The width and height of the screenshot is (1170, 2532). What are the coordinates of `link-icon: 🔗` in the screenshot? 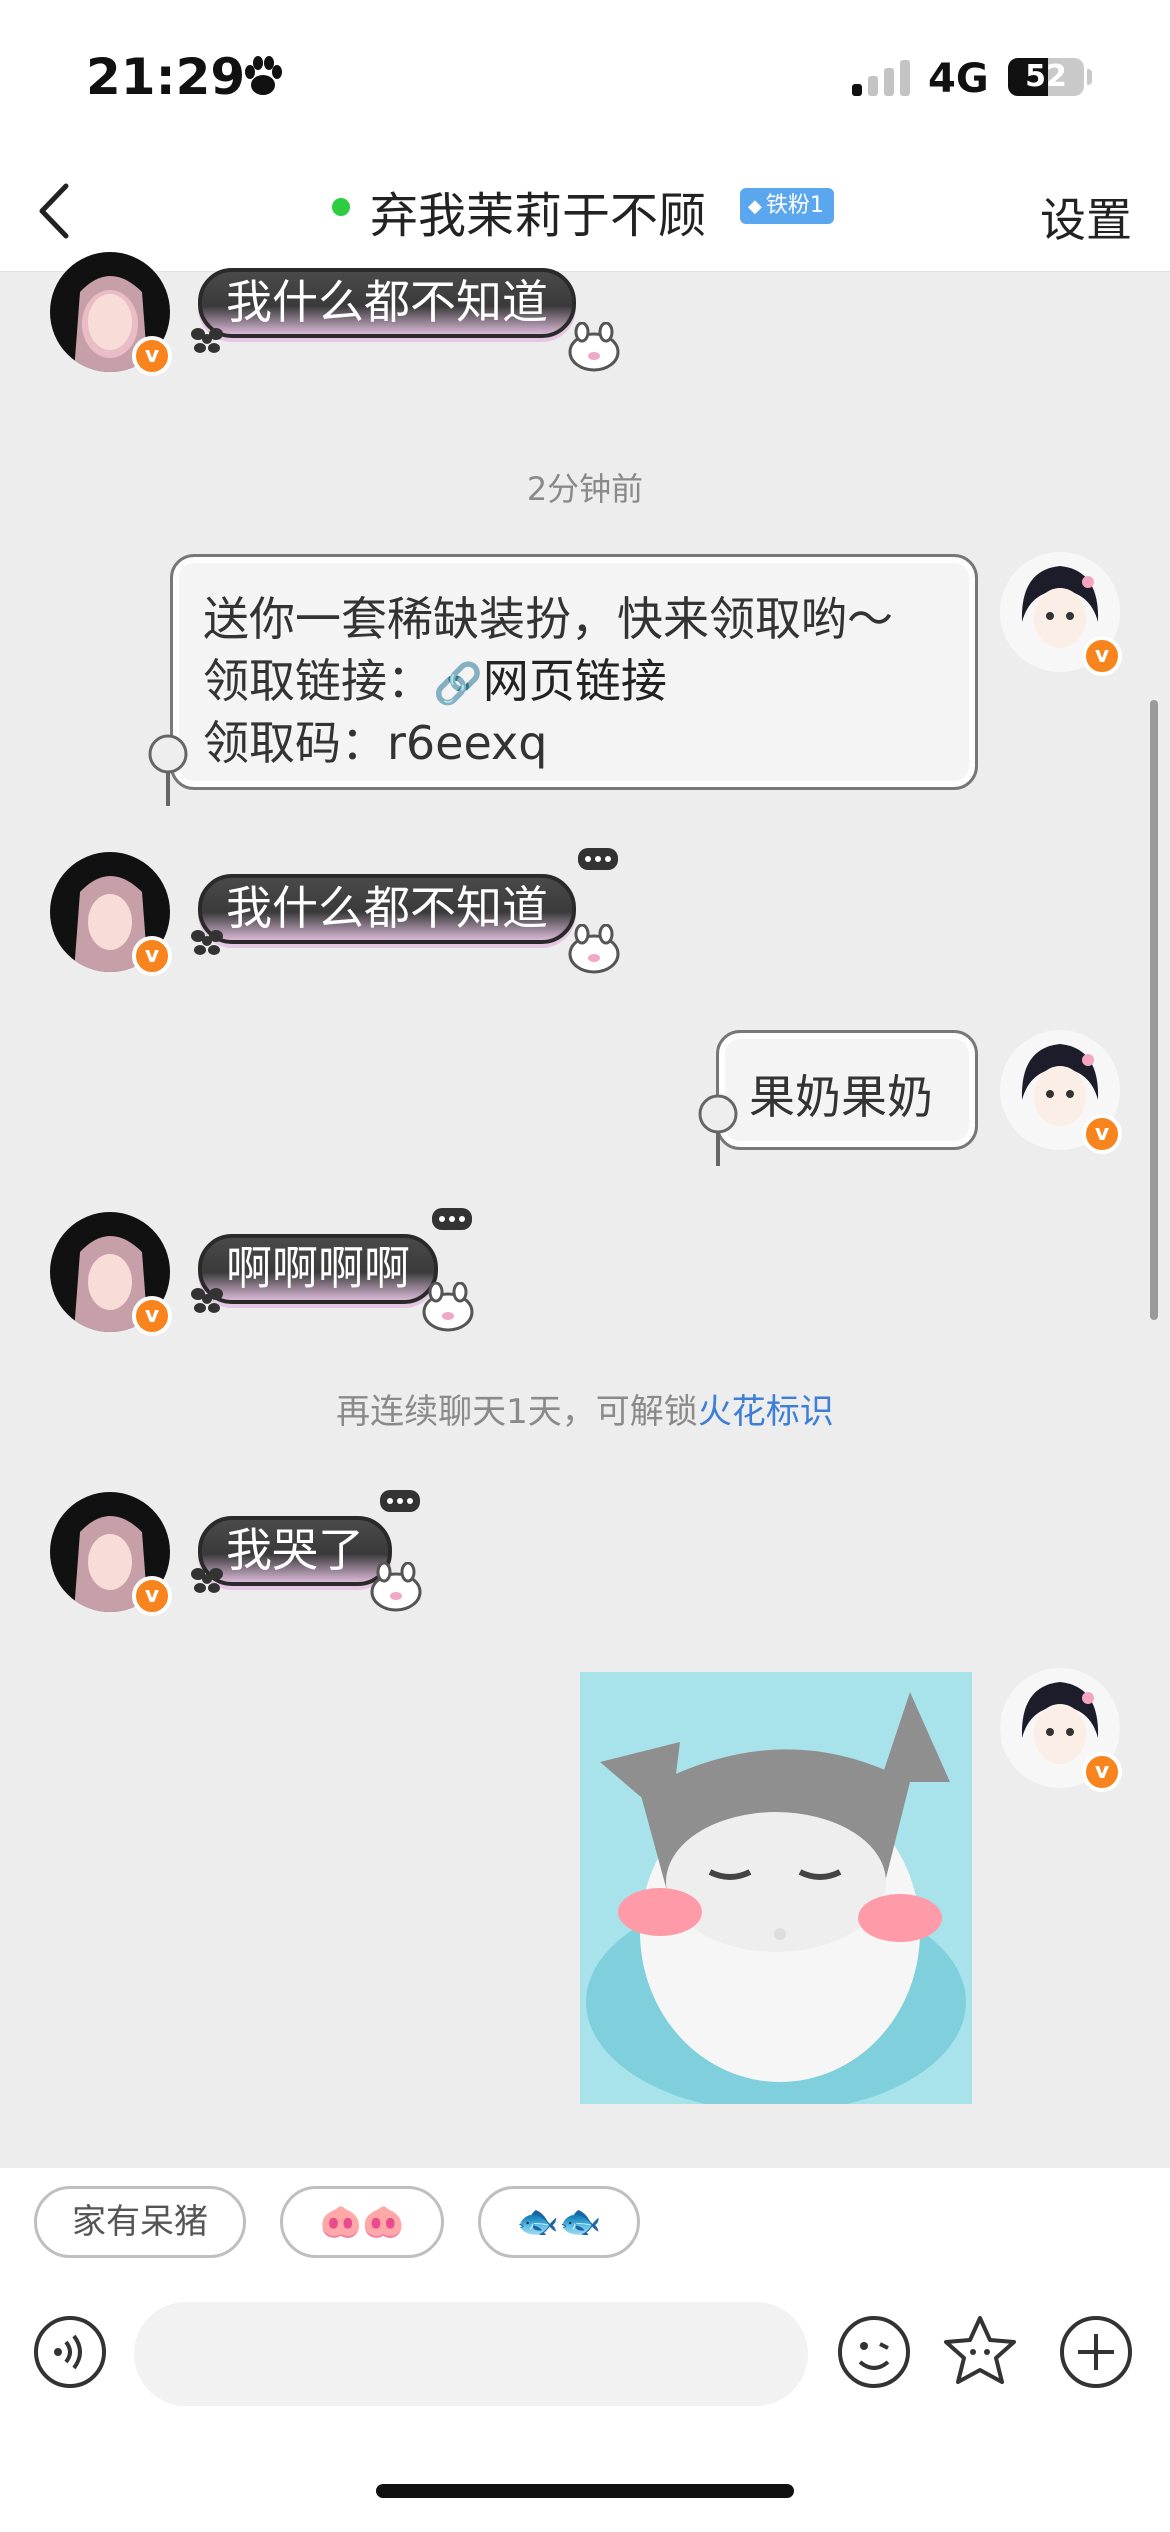 It's located at (458, 684).